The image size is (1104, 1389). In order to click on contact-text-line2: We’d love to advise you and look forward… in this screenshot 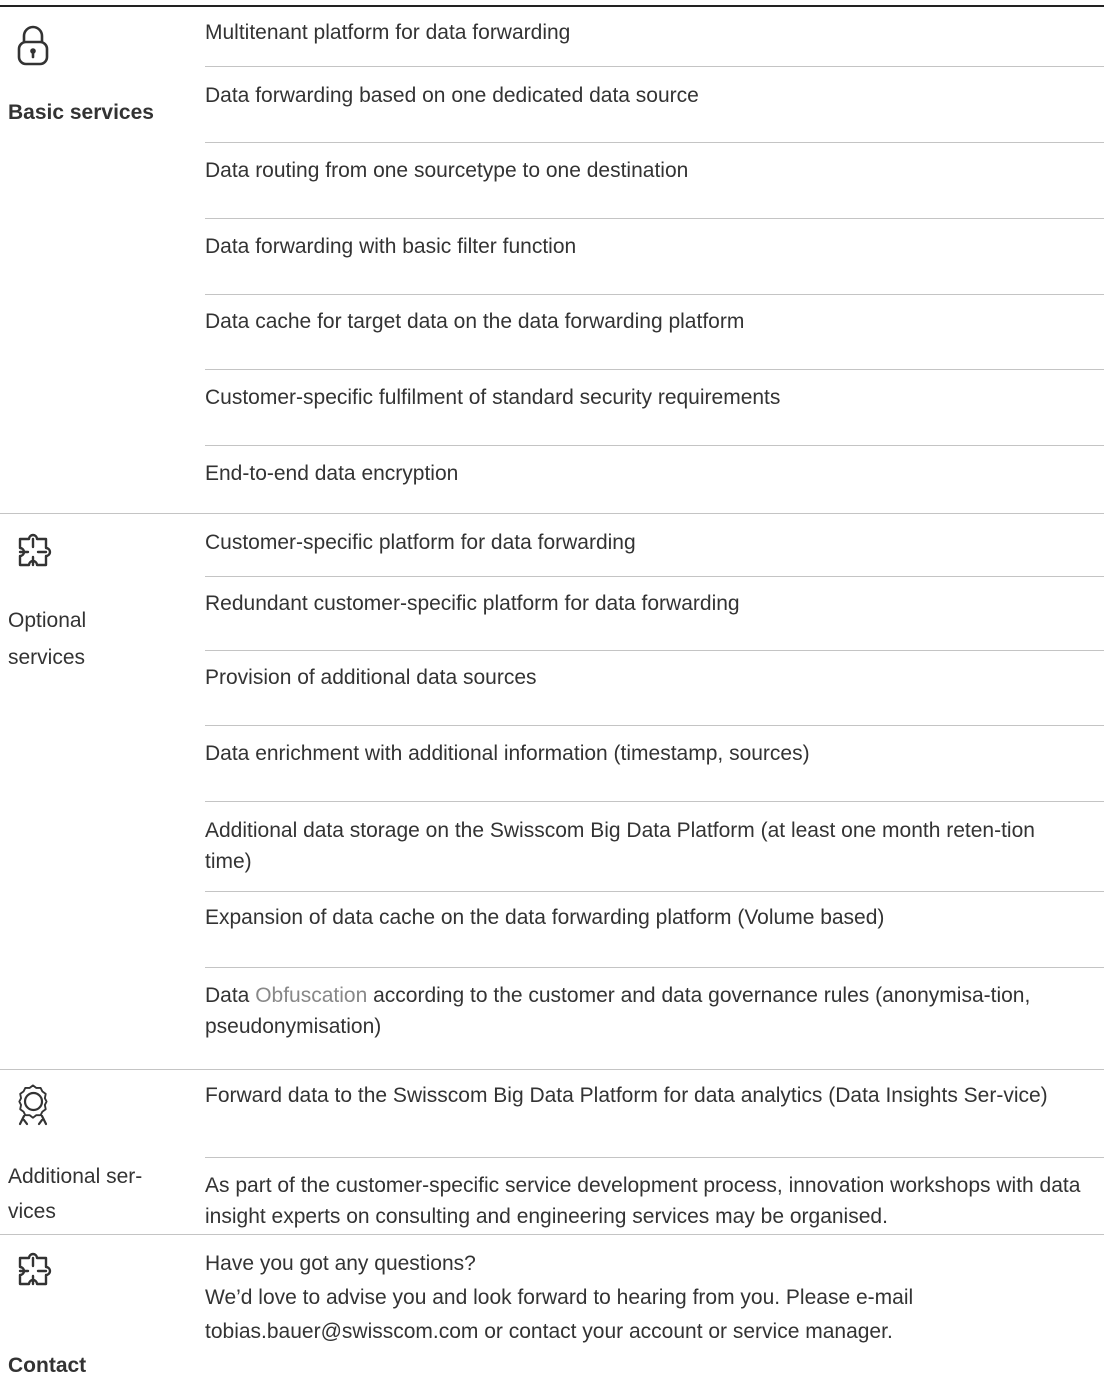, I will do `click(559, 1297)`.